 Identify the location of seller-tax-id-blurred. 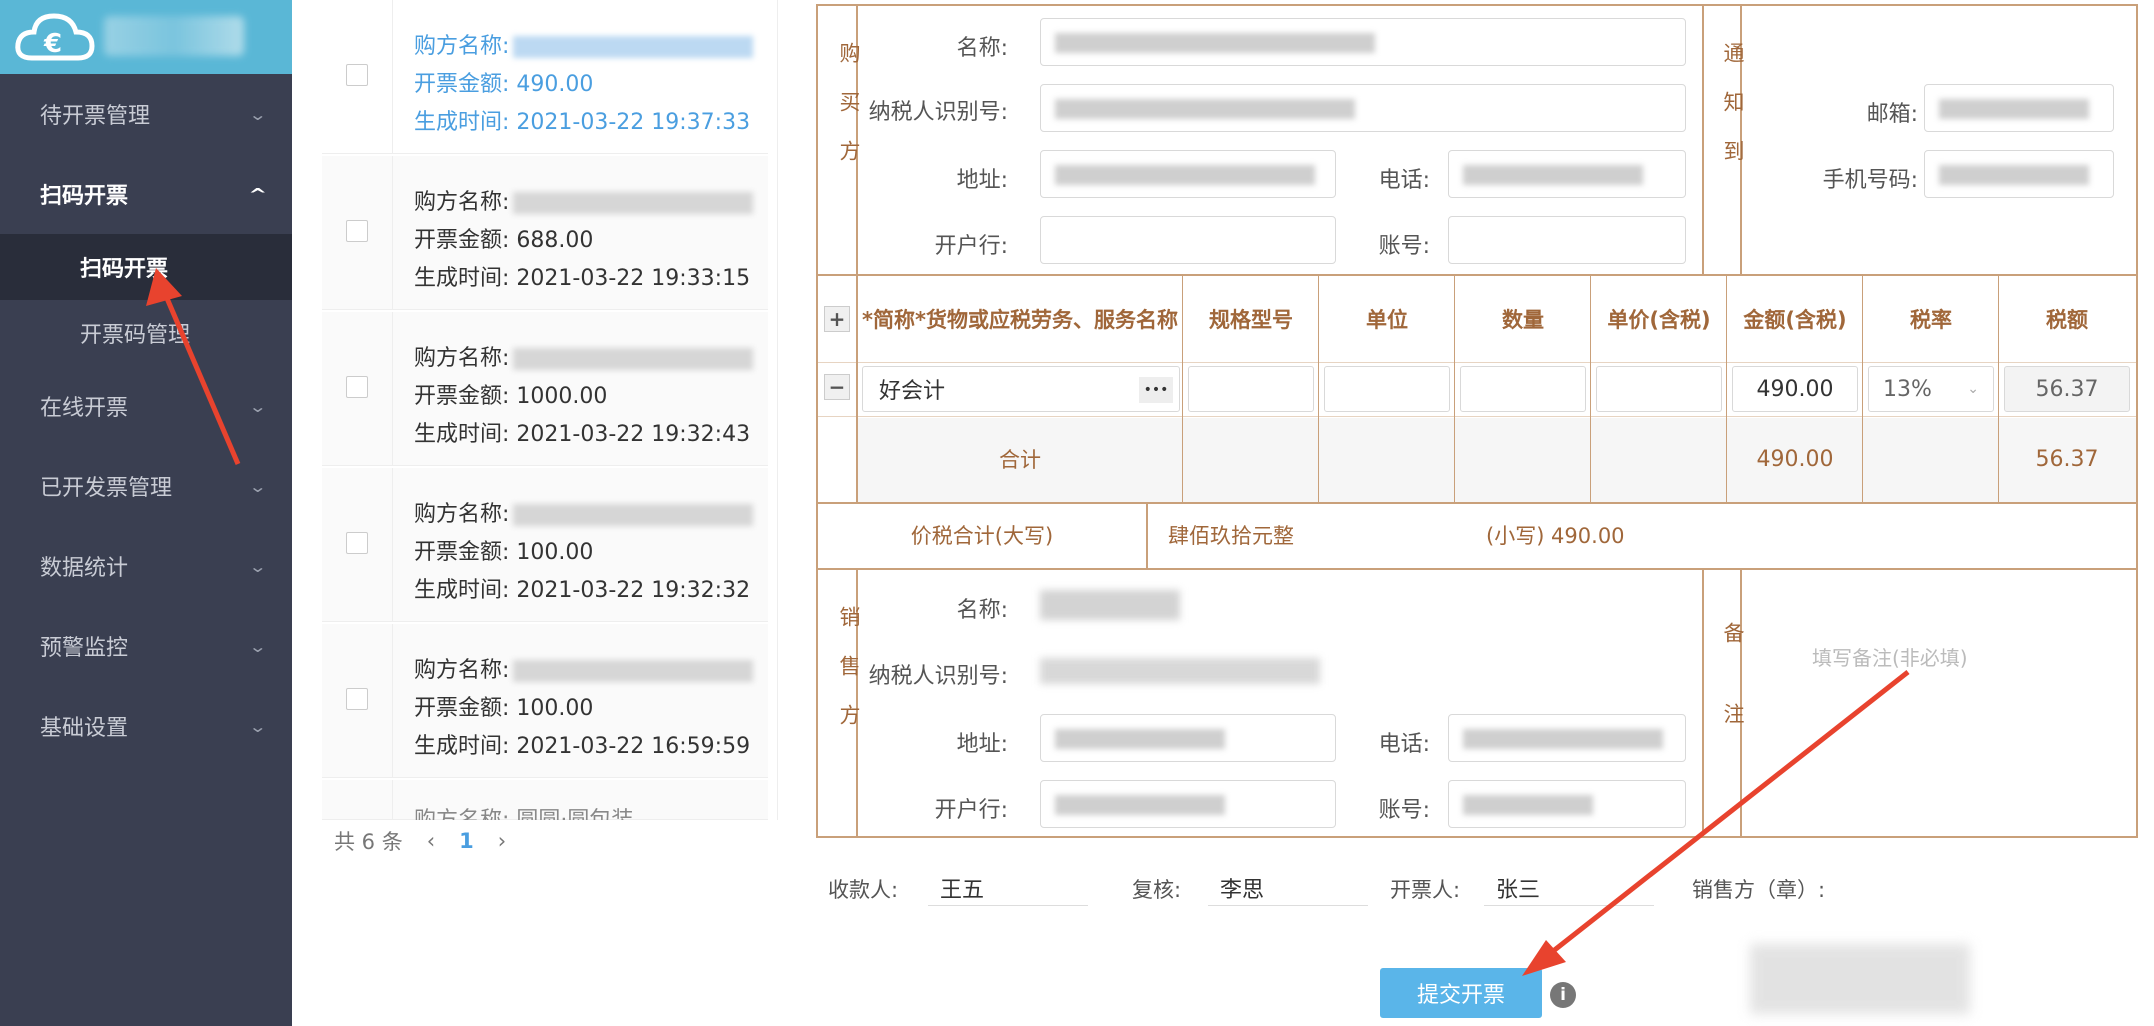
(1180, 671).